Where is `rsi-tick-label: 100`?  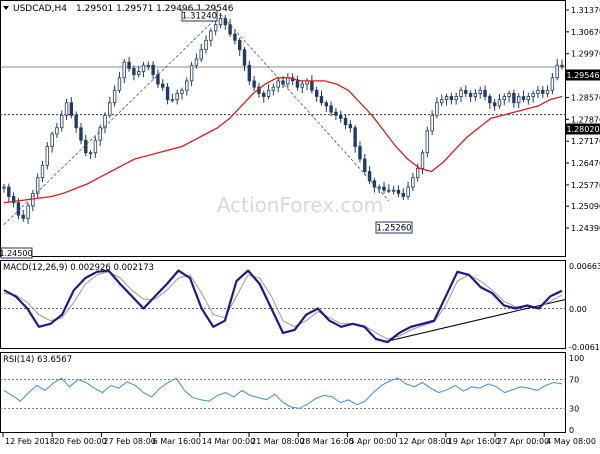
rsi-tick-label: 100 is located at coordinates (576, 358).